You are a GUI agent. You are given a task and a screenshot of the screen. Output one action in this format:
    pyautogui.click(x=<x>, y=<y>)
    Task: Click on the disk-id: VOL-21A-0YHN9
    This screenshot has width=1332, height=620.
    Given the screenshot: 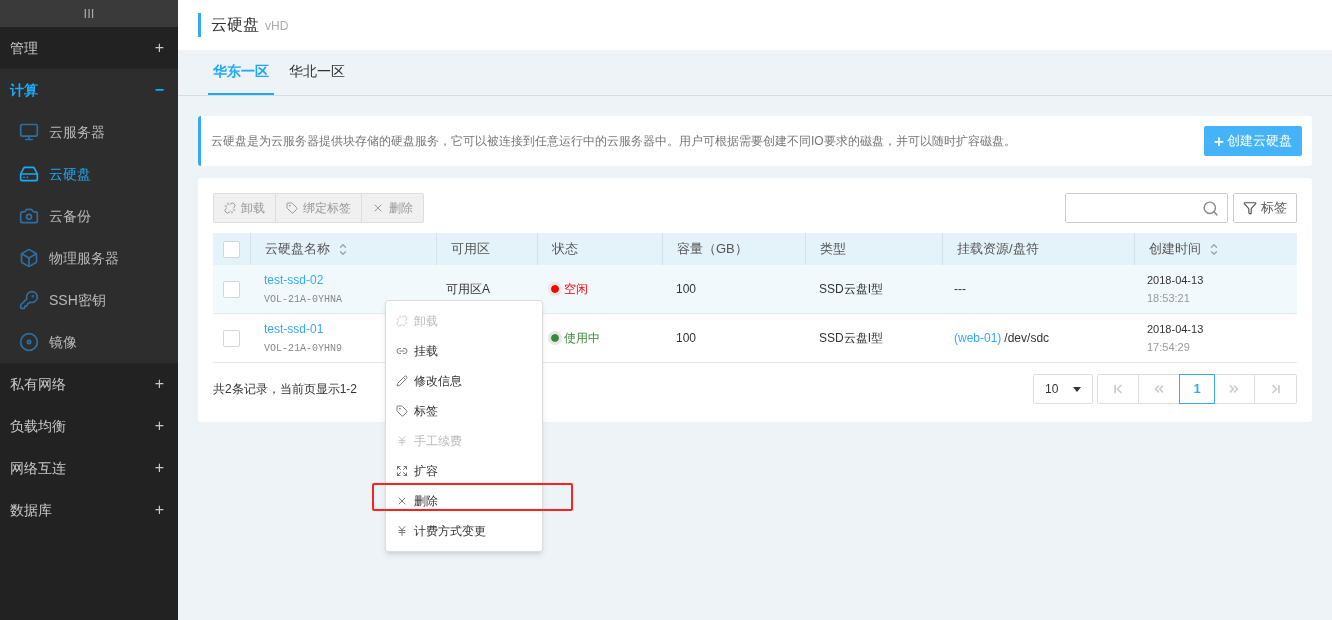 What is the action you would take?
    pyautogui.click(x=303, y=349)
    